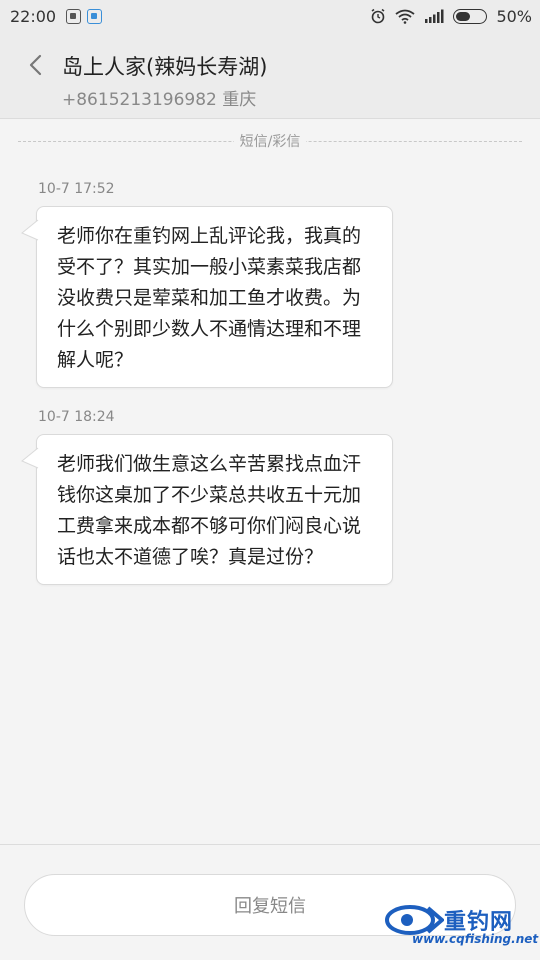  What do you see at coordinates (405, 16) in the screenshot?
I see `wifi-icon` at bounding box center [405, 16].